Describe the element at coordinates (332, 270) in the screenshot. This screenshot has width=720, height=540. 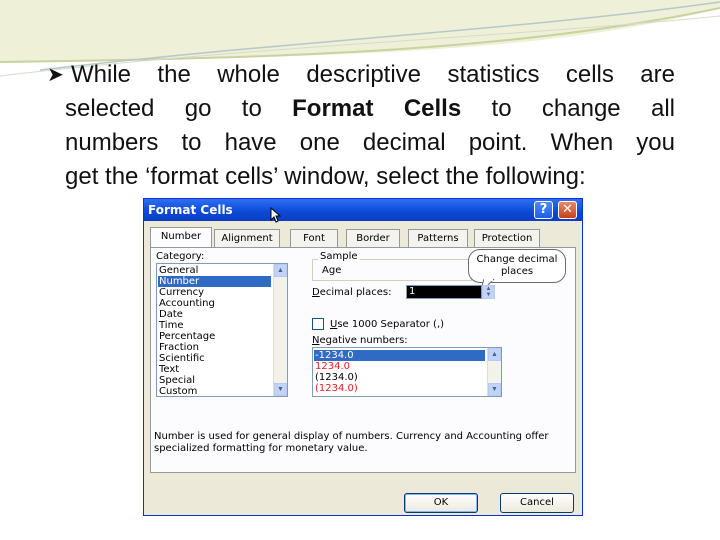
I see `sample-value: Age` at that location.